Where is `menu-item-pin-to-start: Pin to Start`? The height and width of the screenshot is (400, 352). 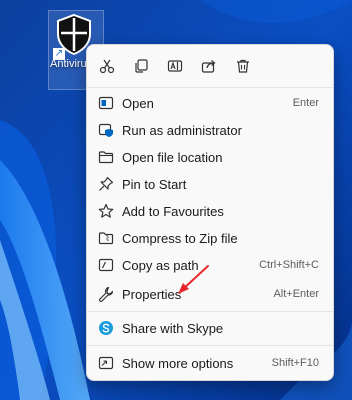
menu-item-pin-to-start: Pin to Start is located at coordinates (210, 184).